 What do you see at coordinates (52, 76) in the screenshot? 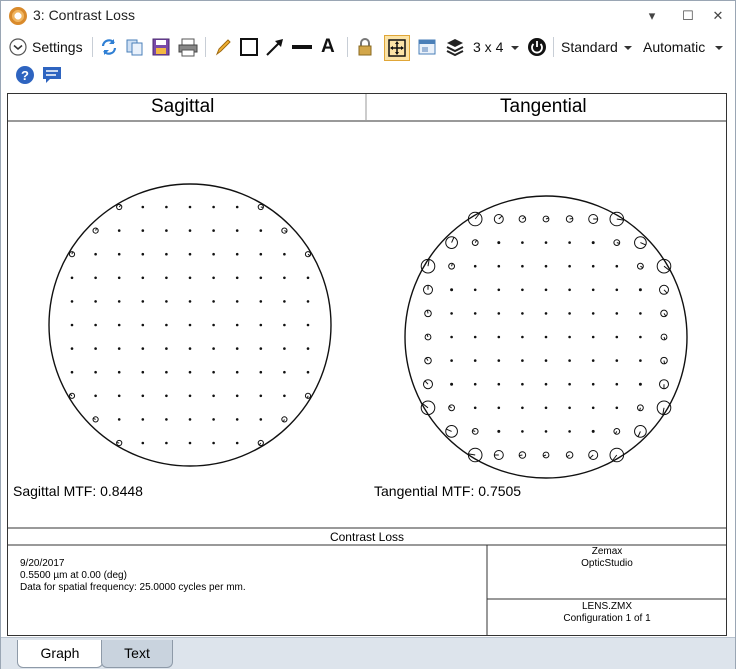
I see `comment-icon` at bounding box center [52, 76].